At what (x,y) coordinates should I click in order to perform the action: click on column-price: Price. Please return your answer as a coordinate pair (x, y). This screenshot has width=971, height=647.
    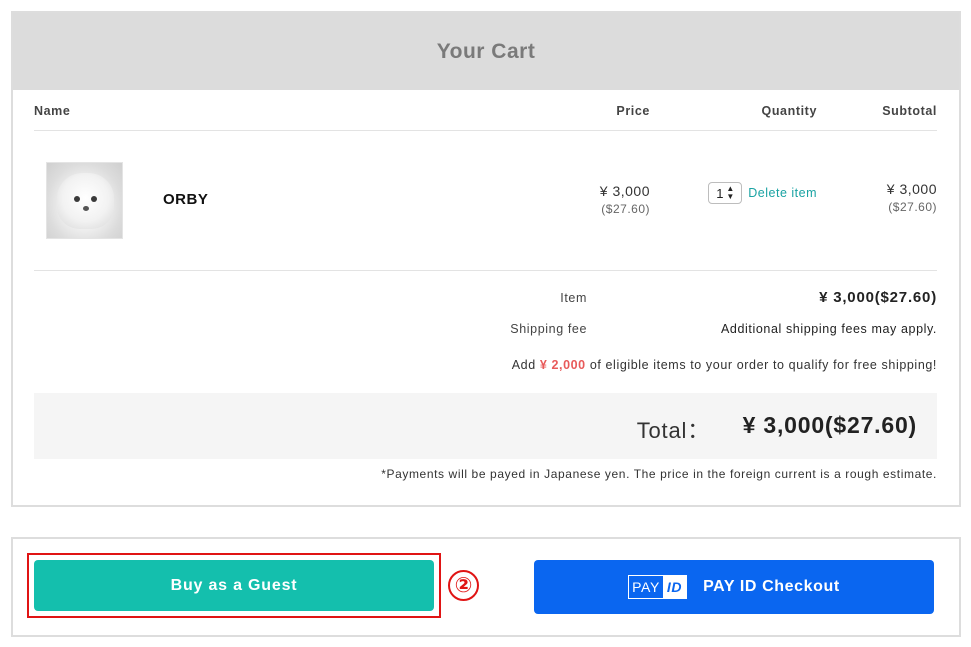
    Looking at the image, I should click on (633, 111).